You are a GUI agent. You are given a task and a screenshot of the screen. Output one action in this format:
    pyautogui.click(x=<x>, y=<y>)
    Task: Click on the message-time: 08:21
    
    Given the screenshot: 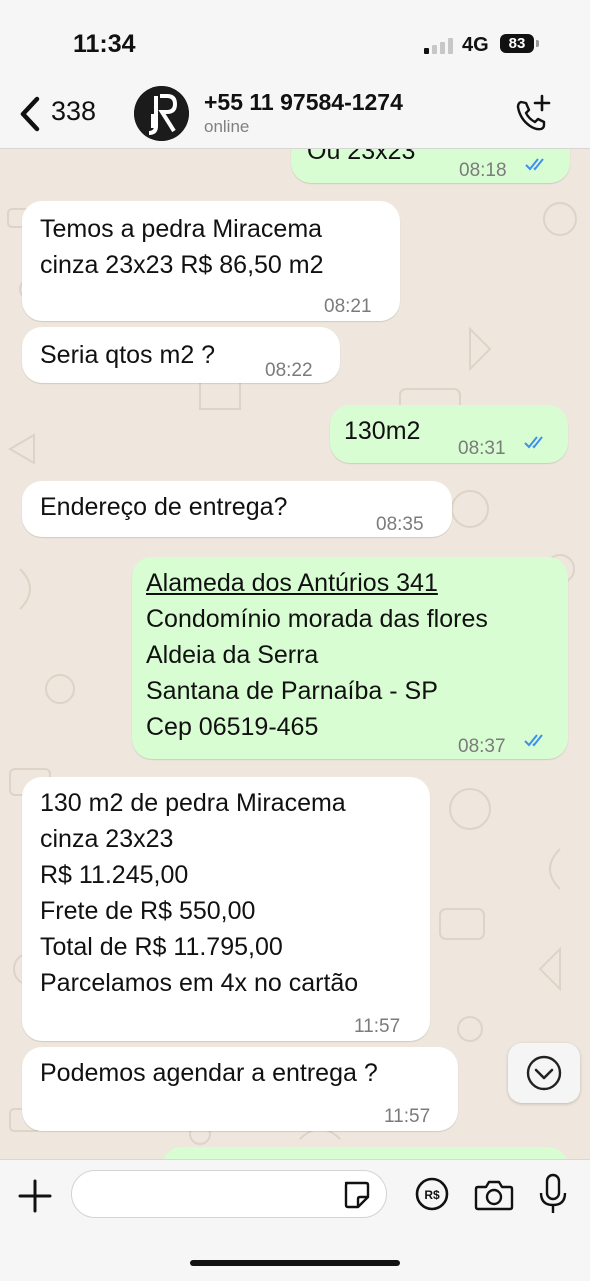 What is the action you would take?
    pyautogui.click(x=348, y=306)
    